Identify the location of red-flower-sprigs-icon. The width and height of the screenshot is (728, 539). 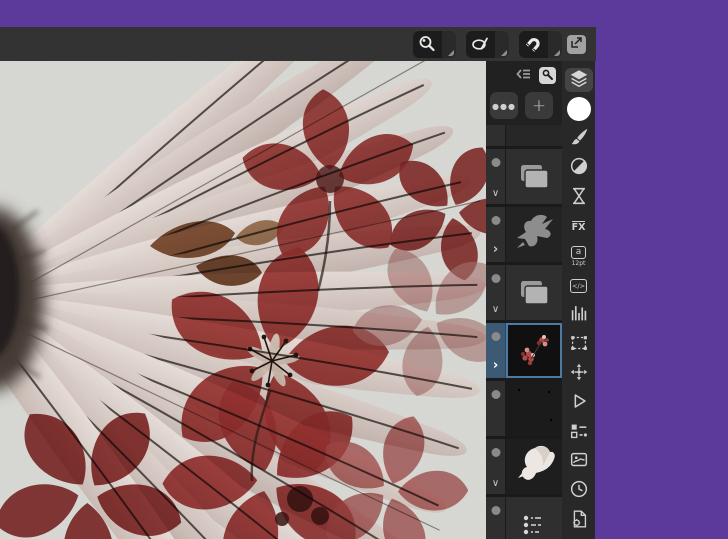
(534, 351).